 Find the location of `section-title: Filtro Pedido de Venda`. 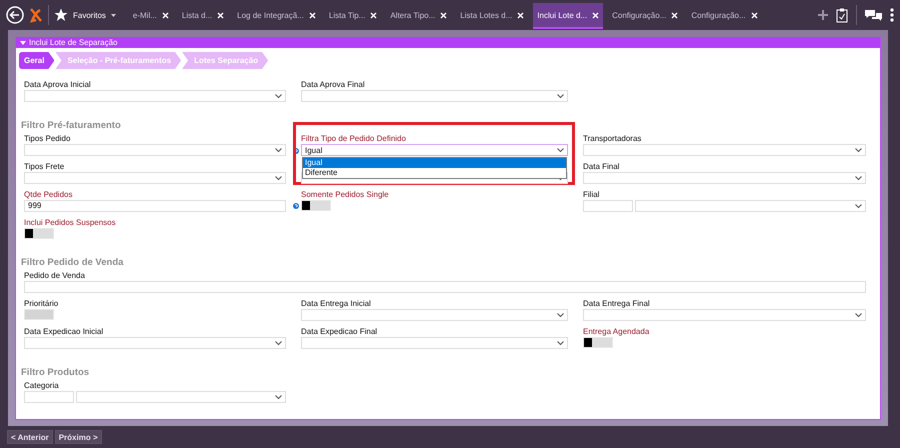

section-title: Filtro Pedido de Venda is located at coordinates (72, 263).